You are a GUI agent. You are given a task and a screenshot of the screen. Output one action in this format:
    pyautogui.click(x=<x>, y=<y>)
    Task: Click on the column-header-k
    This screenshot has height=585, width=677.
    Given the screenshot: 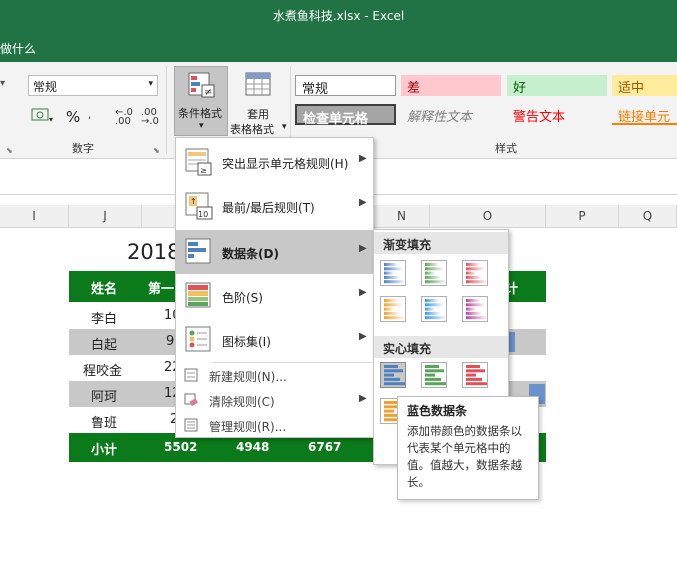 What is the action you would take?
    pyautogui.click(x=159, y=216)
    